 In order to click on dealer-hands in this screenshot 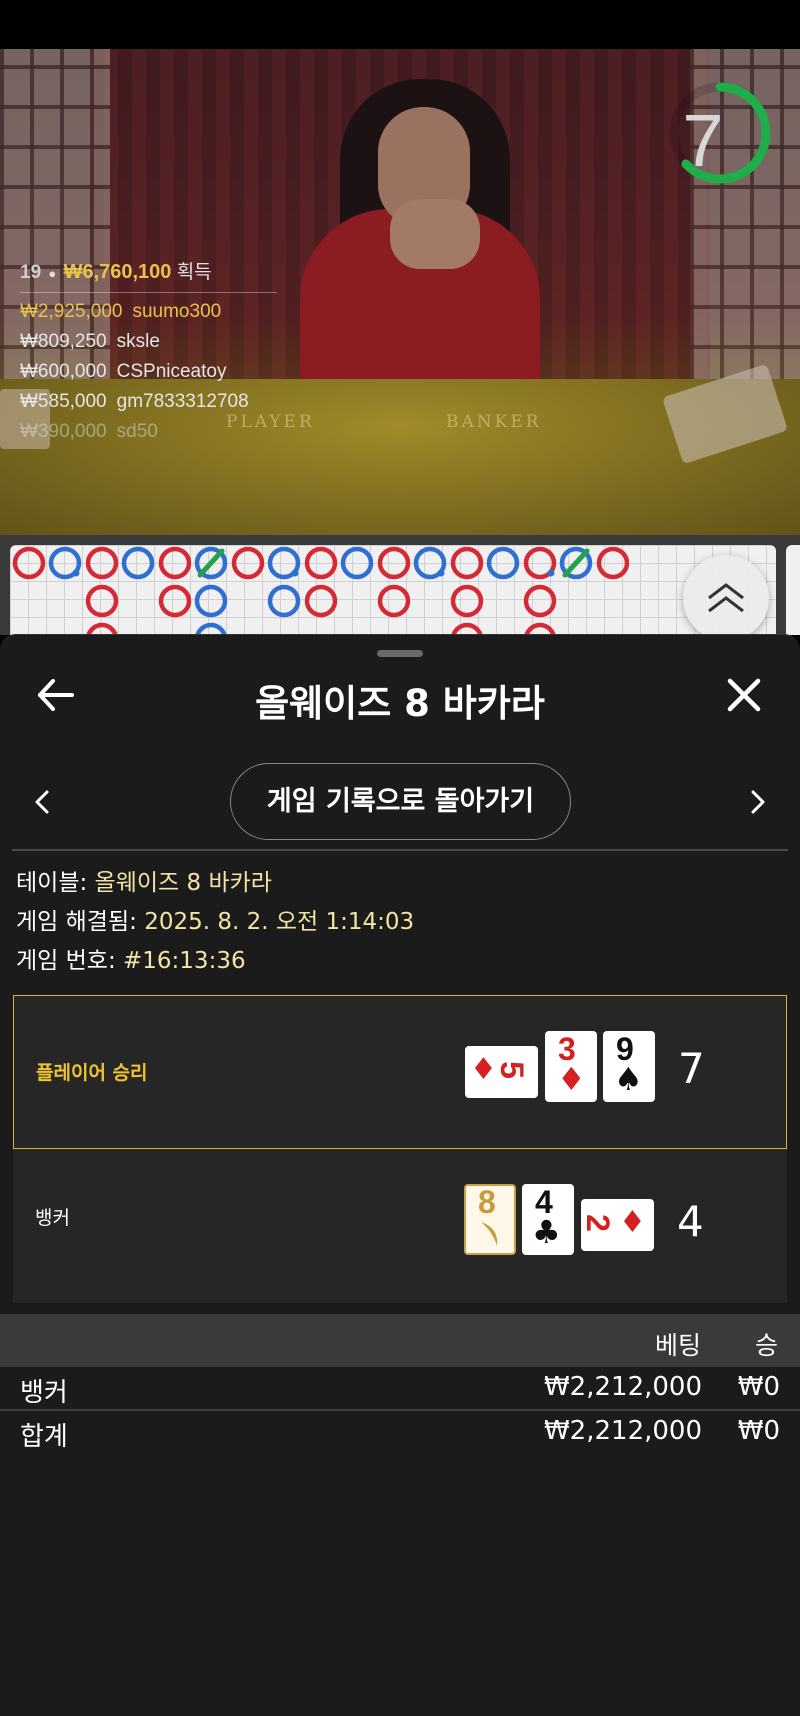, I will do `click(435, 234)`.